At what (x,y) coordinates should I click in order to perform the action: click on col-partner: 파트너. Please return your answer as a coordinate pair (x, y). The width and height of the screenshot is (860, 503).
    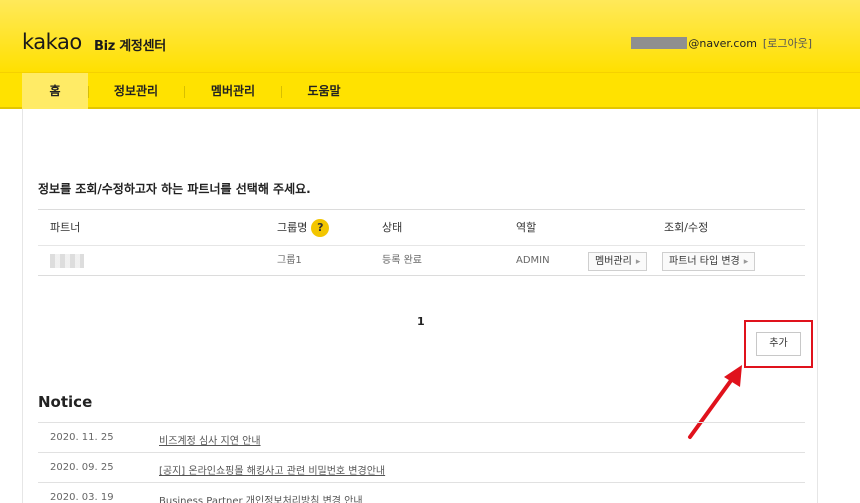
    Looking at the image, I should click on (65, 227).